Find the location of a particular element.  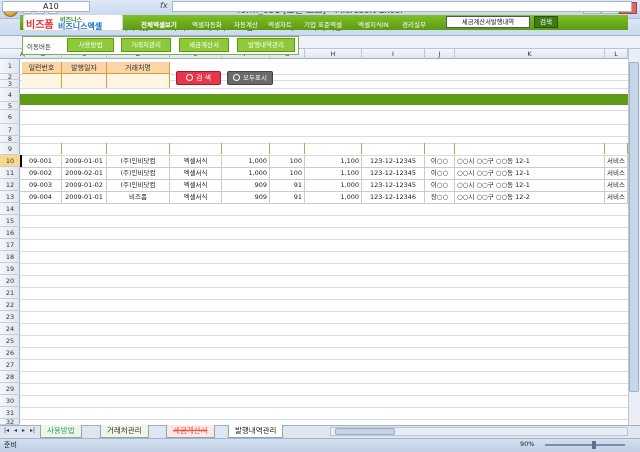

next-sheet-icon: ▸ is located at coordinates (23, 430).